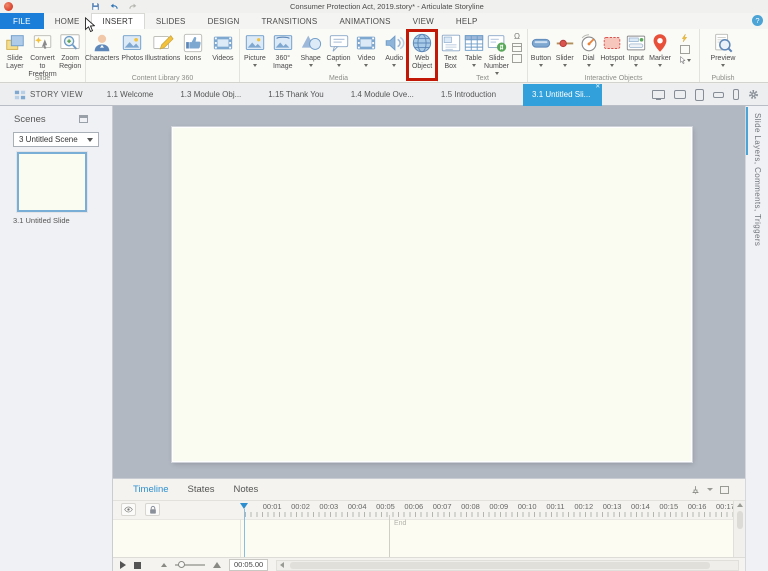  What do you see at coordinates (394, 51) in the screenshot?
I see `audio-button: Audio` at bounding box center [394, 51].